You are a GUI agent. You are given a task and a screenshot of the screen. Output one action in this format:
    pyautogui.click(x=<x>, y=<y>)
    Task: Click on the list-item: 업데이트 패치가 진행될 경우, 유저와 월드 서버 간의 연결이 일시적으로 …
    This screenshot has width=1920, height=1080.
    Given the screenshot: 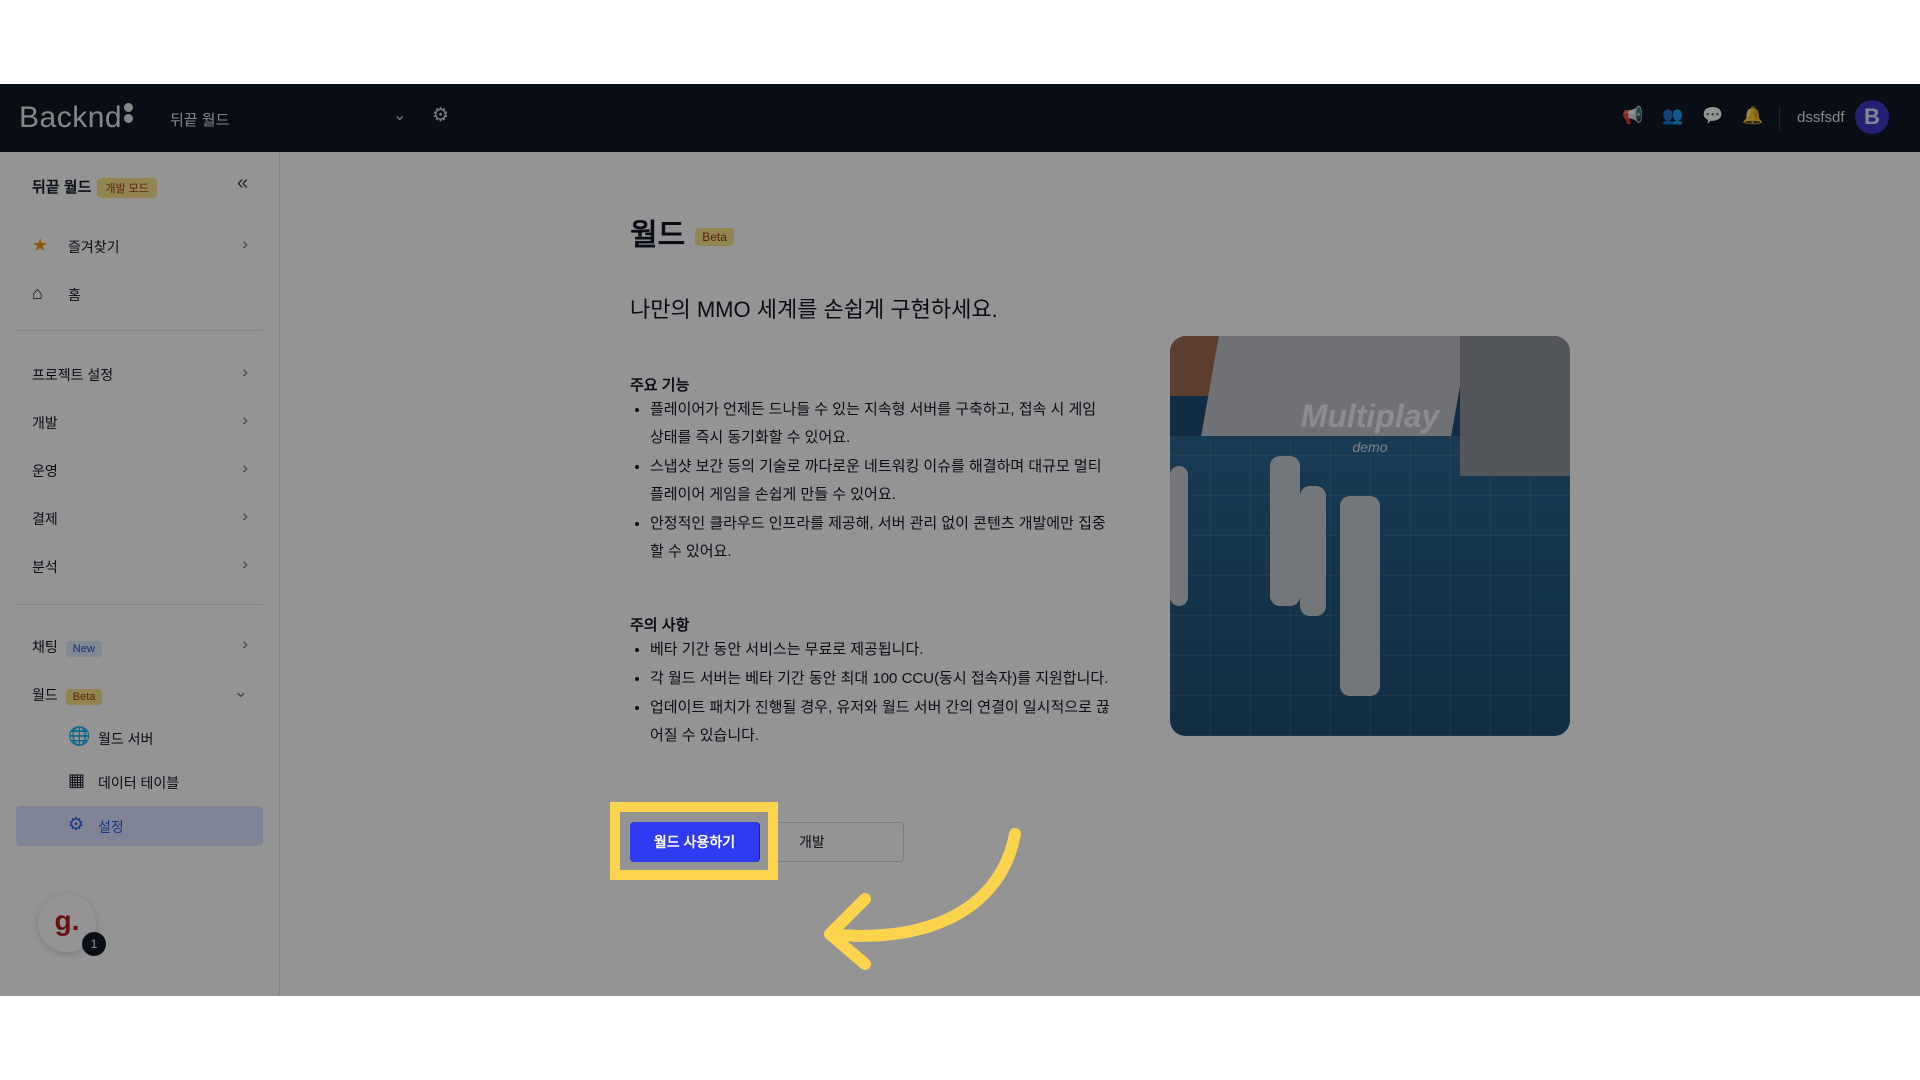 What is the action you would take?
    pyautogui.click(x=880, y=722)
    